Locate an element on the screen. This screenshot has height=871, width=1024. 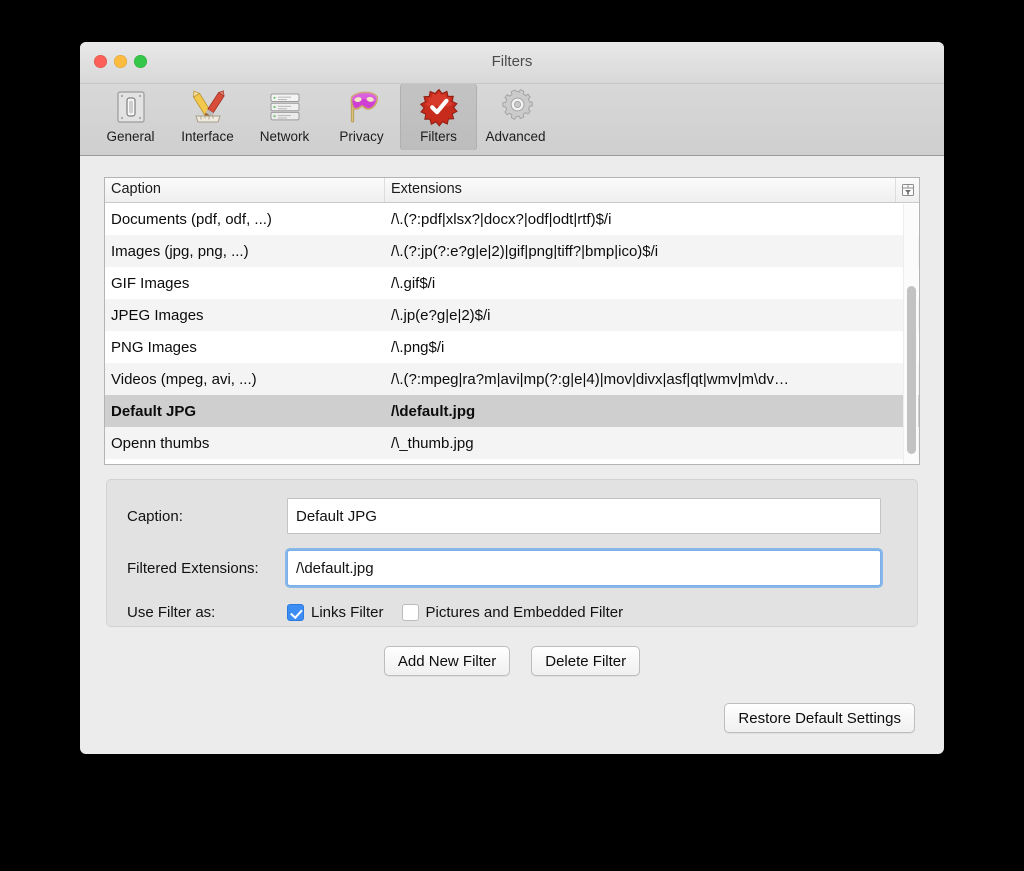
cell-caption: Images (jpg, png, ...) is located at coordinates (180, 251).